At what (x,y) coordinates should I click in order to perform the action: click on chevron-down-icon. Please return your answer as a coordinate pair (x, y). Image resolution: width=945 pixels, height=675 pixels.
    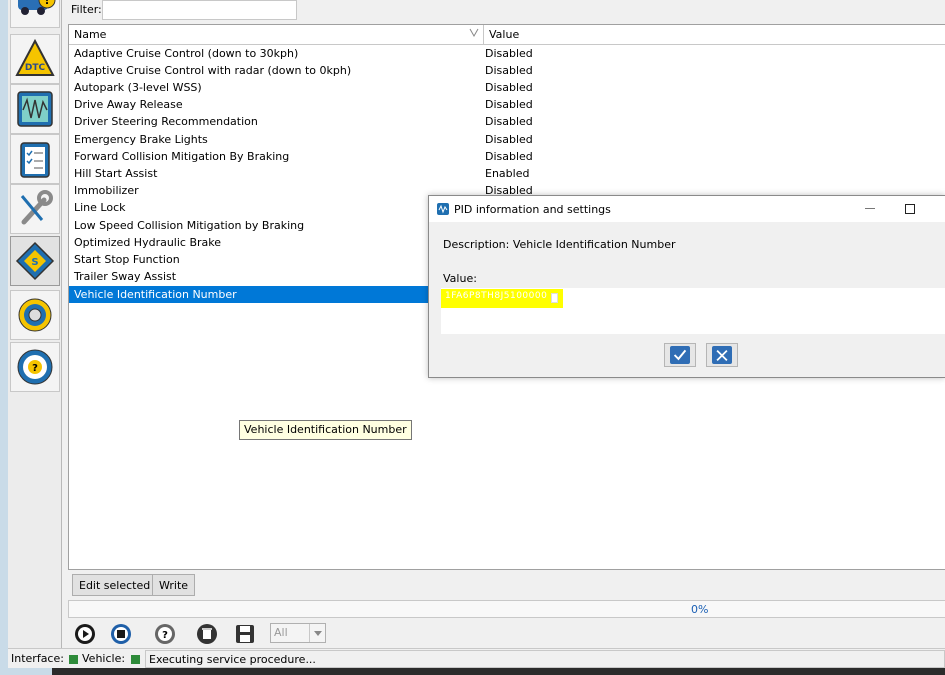
    Looking at the image, I should click on (318, 633).